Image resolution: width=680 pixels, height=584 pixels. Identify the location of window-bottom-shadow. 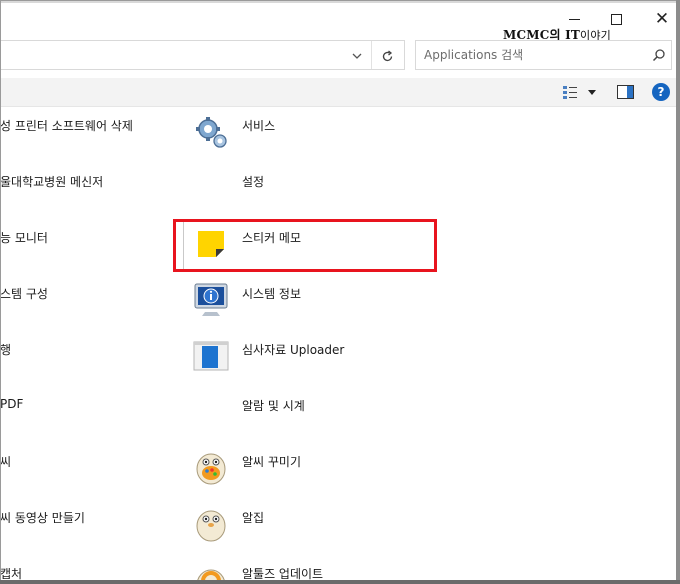
(340, 582).